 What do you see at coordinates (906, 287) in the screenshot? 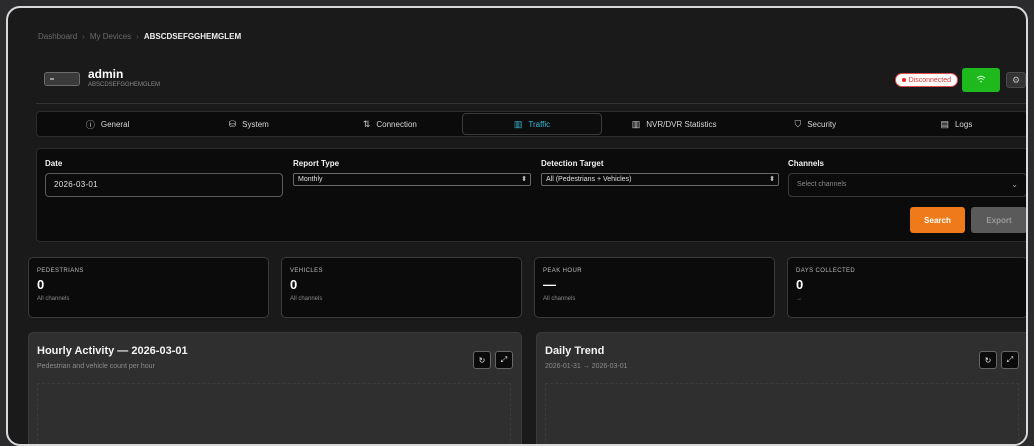
I see `stat-card-days-collected: DAYS COLLECTED 0 →` at bounding box center [906, 287].